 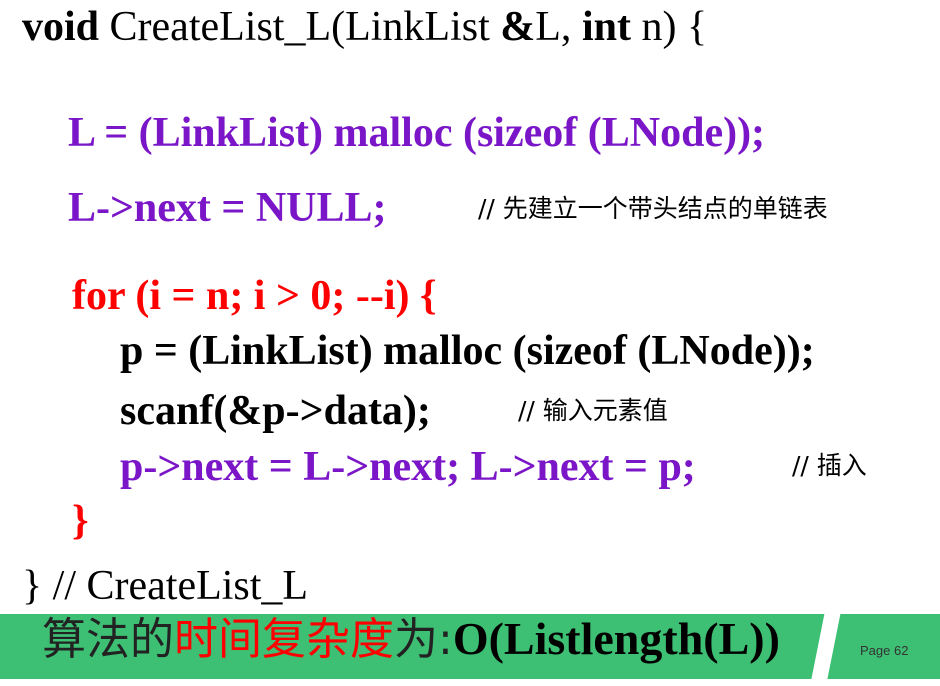 What do you see at coordinates (165, 586) in the screenshot?
I see `code-line-end-function: } // CreateList_L` at bounding box center [165, 586].